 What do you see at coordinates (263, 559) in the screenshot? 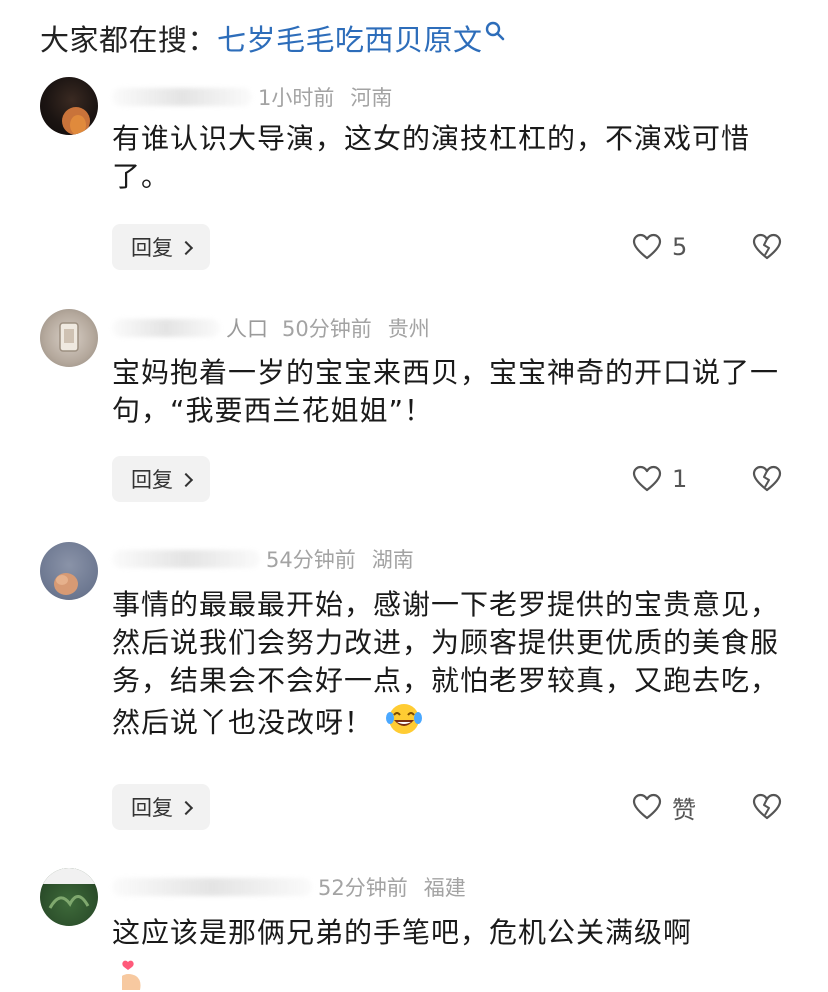
I see `comment-meta: 54分钟前 湖南` at bounding box center [263, 559].